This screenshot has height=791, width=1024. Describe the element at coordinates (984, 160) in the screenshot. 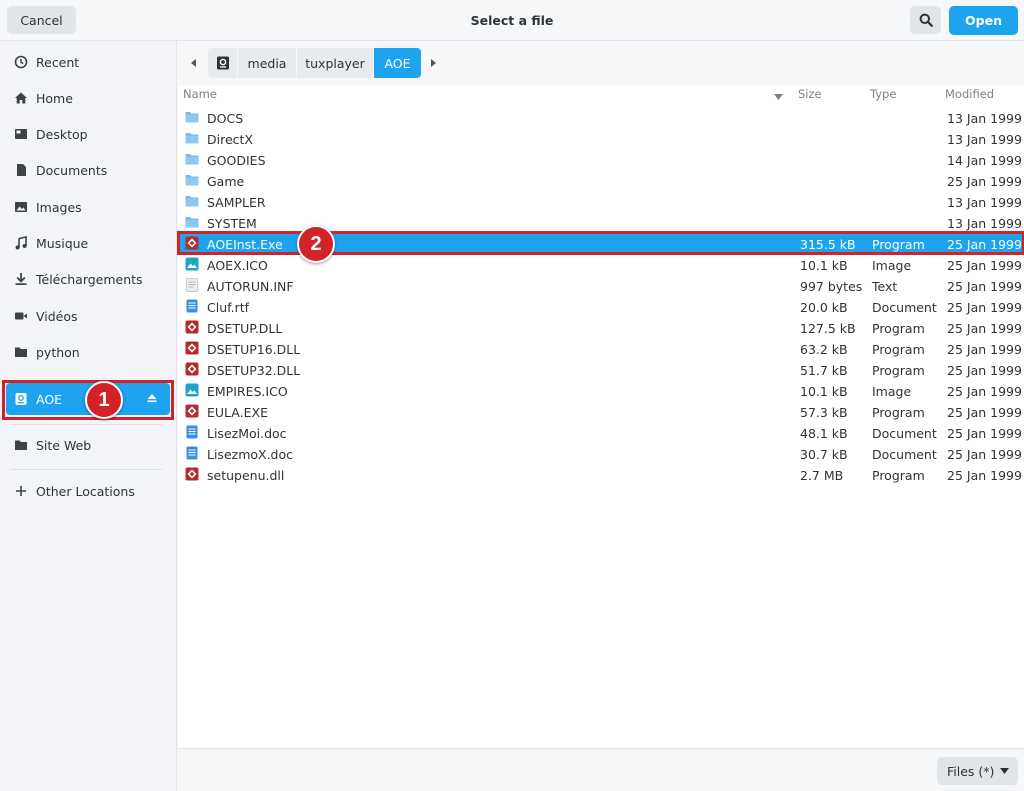

I see `file-modified: 14 Jan 1999` at that location.